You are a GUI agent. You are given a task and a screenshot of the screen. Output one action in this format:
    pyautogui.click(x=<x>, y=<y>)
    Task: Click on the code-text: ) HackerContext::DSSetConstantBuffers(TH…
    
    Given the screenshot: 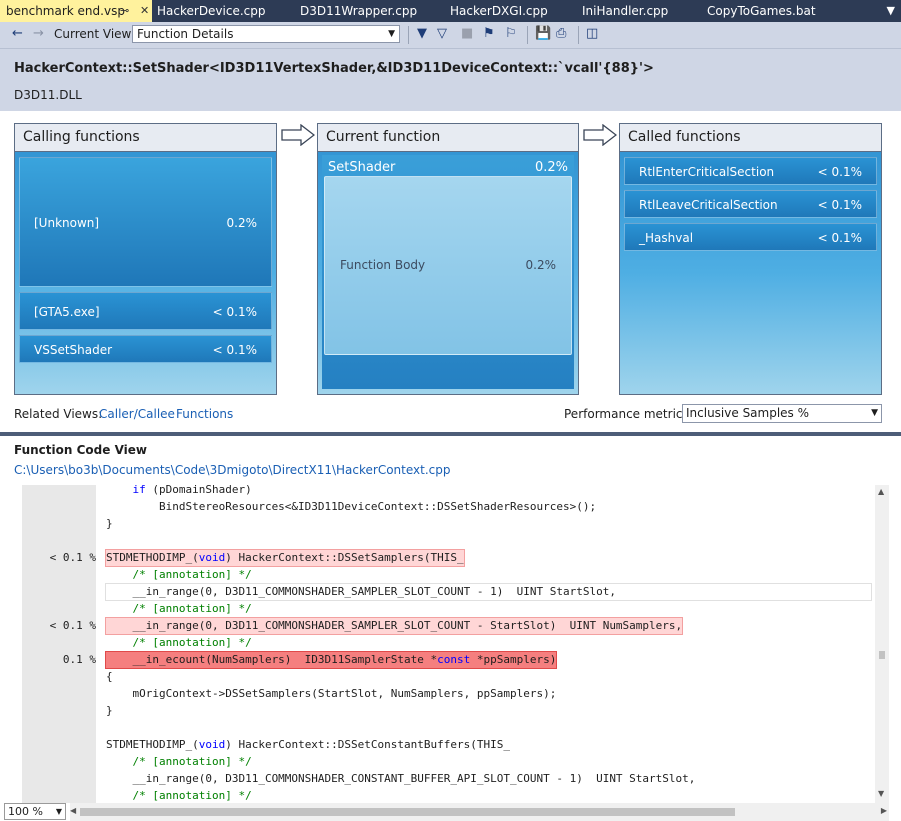 What is the action you would take?
    pyautogui.click(x=367, y=744)
    